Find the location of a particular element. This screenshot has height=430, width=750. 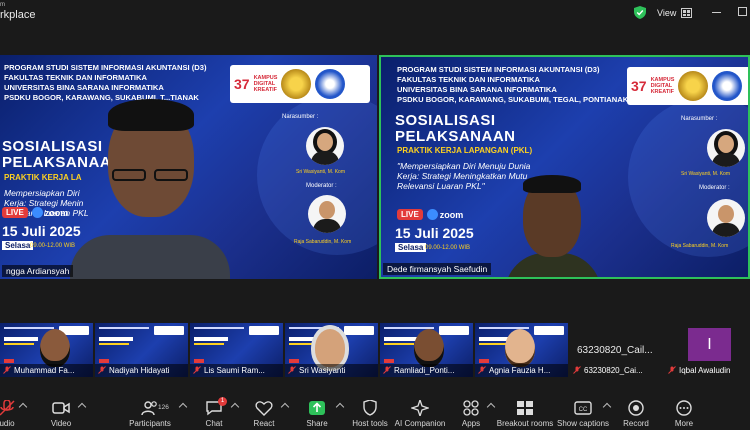

participant-nameplate: Dede firmansyah Saefudin is located at coordinates (437, 269).